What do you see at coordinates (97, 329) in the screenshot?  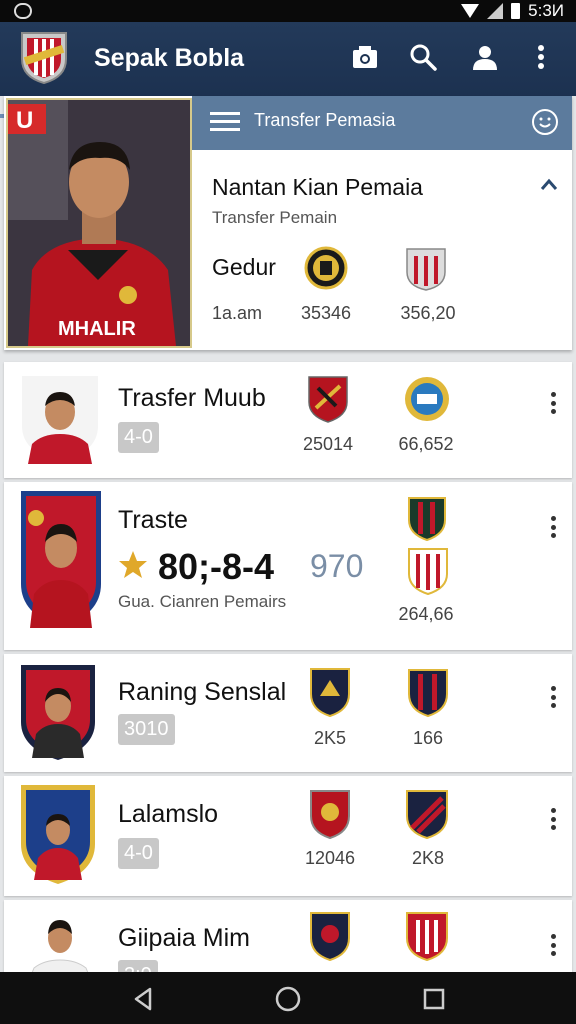 I see `jersey-text: MHALIR` at bounding box center [97, 329].